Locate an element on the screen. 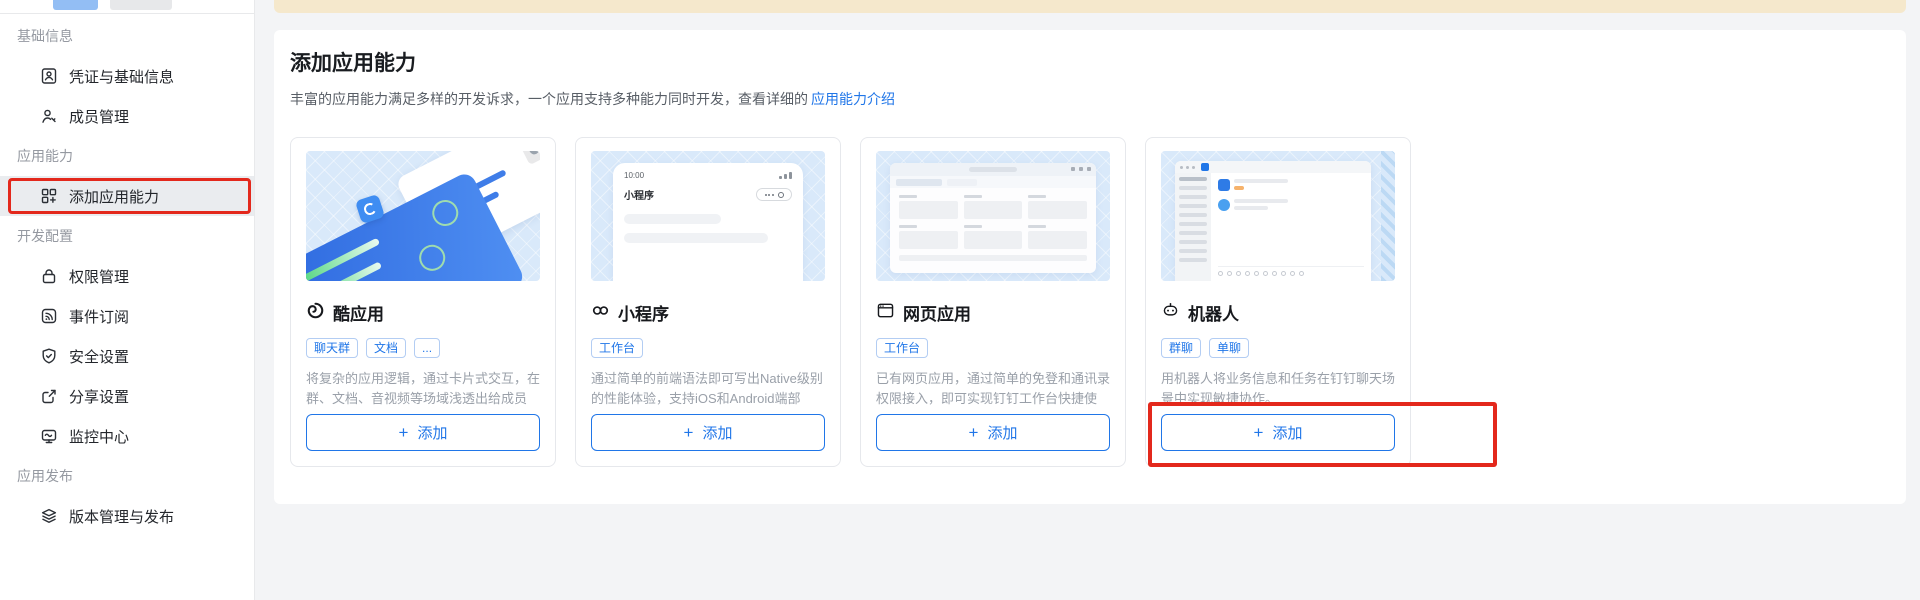 This screenshot has width=1920, height=600. capability-tag: 单聊 is located at coordinates (1229, 348).